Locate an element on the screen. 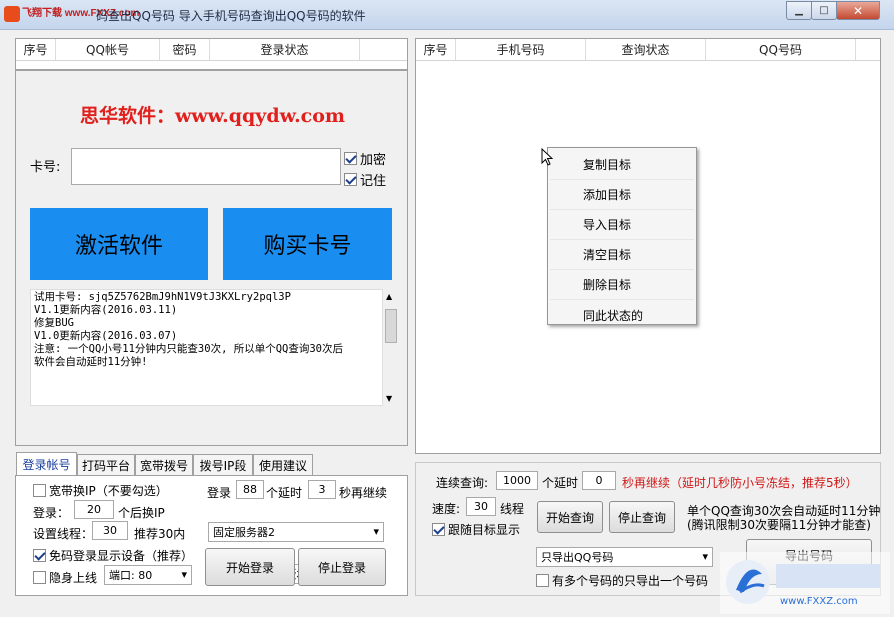  col-password: 密码 is located at coordinates (185, 49).